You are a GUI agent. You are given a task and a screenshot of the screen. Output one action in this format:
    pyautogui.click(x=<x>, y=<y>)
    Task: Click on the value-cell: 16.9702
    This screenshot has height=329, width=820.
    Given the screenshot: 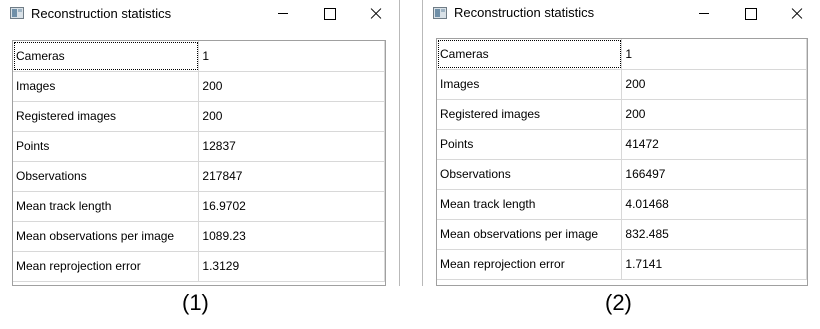 What is the action you would take?
    pyautogui.click(x=291, y=206)
    